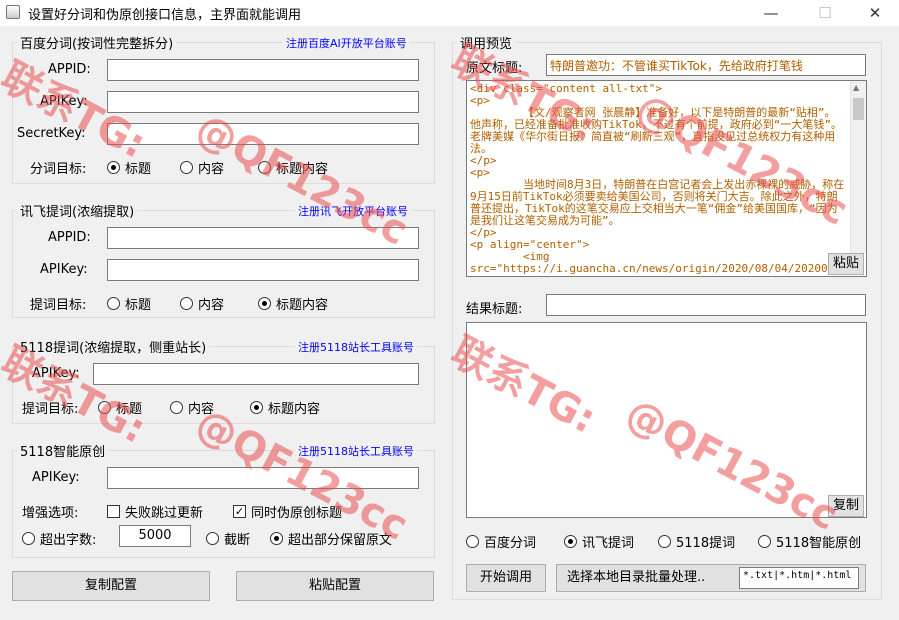 This screenshot has width=899, height=620. I want to click on exceed-count-input: 5000, so click(155, 536).